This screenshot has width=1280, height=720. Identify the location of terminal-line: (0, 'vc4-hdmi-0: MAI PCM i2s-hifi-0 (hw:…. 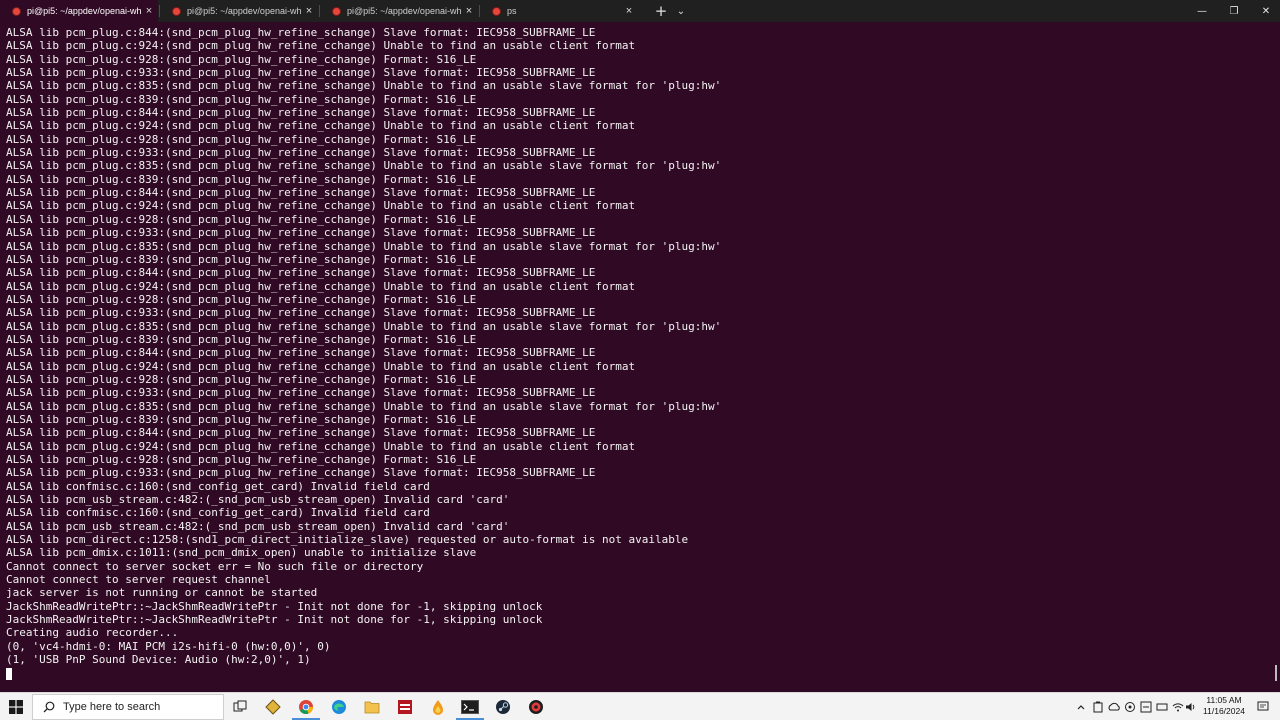
(168, 646).